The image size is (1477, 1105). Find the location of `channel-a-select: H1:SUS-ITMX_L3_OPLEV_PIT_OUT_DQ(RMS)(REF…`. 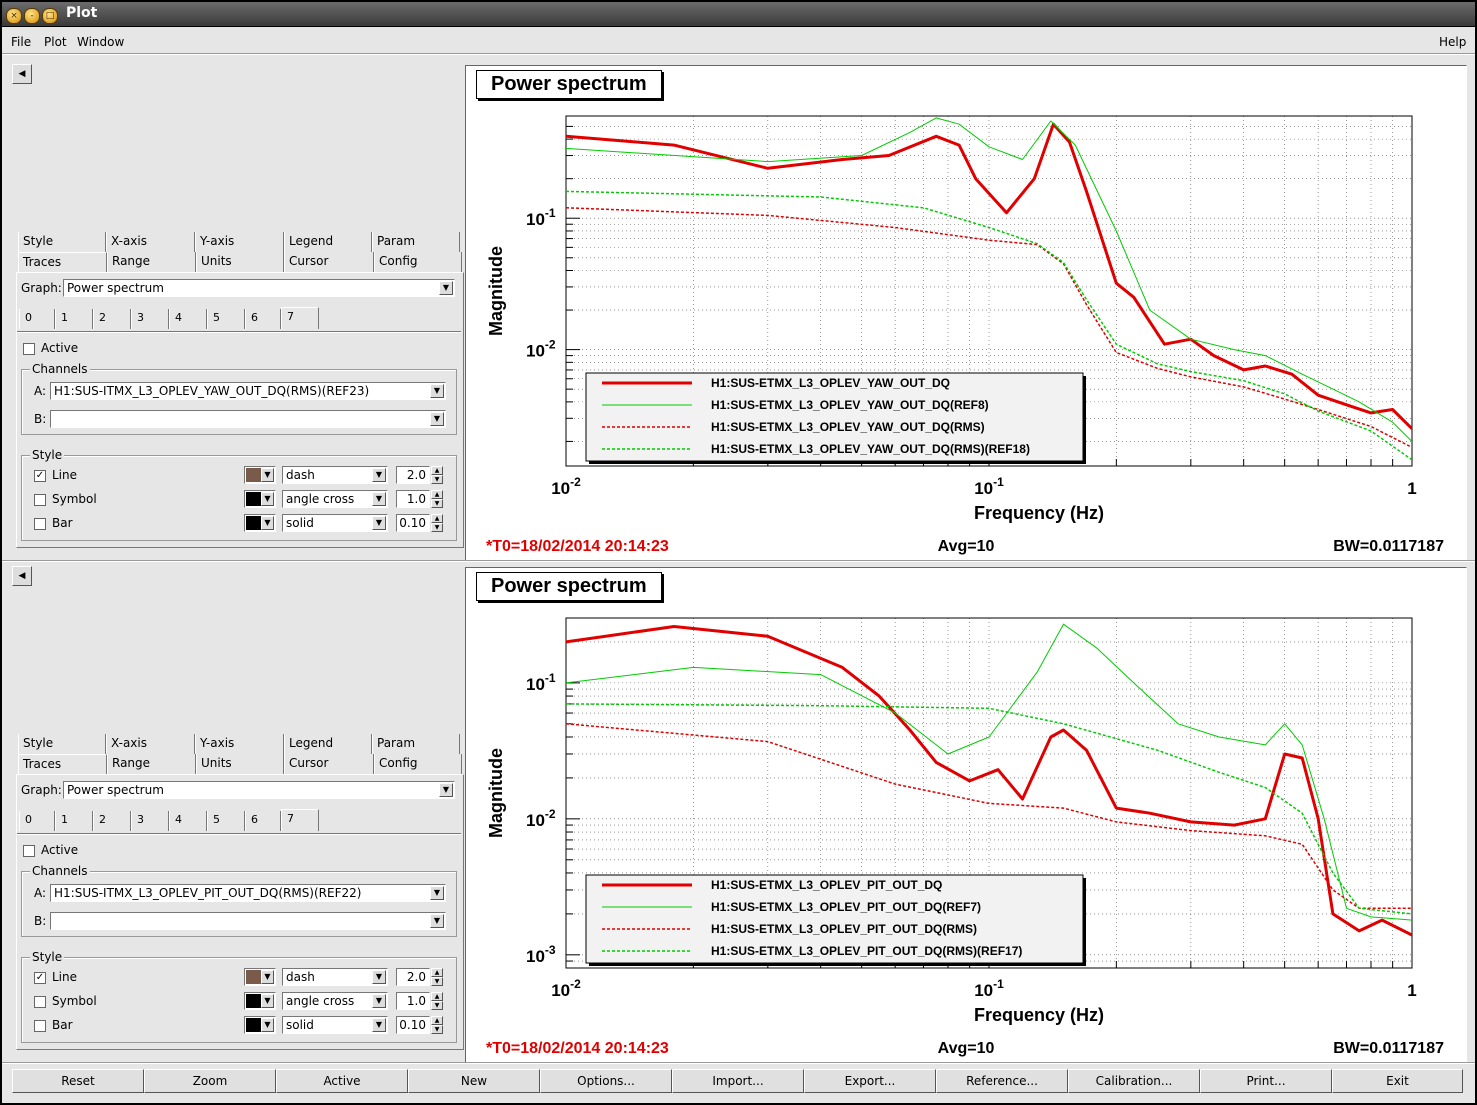

channel-a-select: H1:SUS-ITMX_L3_OPLEV_PIT_OUT_DQ(RMS)(REF… is located at coordinates (248, 893).